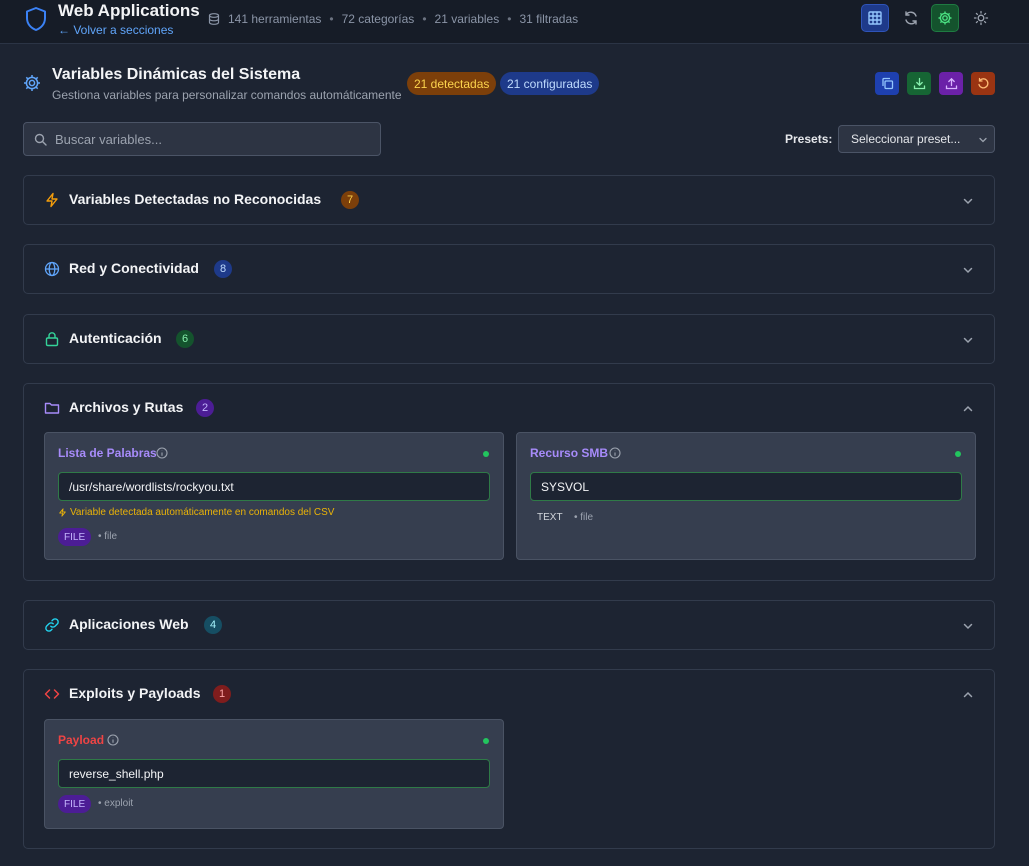  What do you see at coordinates (549, 19) in the screenshot?
I see `stat-filtered: 31 filtradas` at bounding box center [549, 19].